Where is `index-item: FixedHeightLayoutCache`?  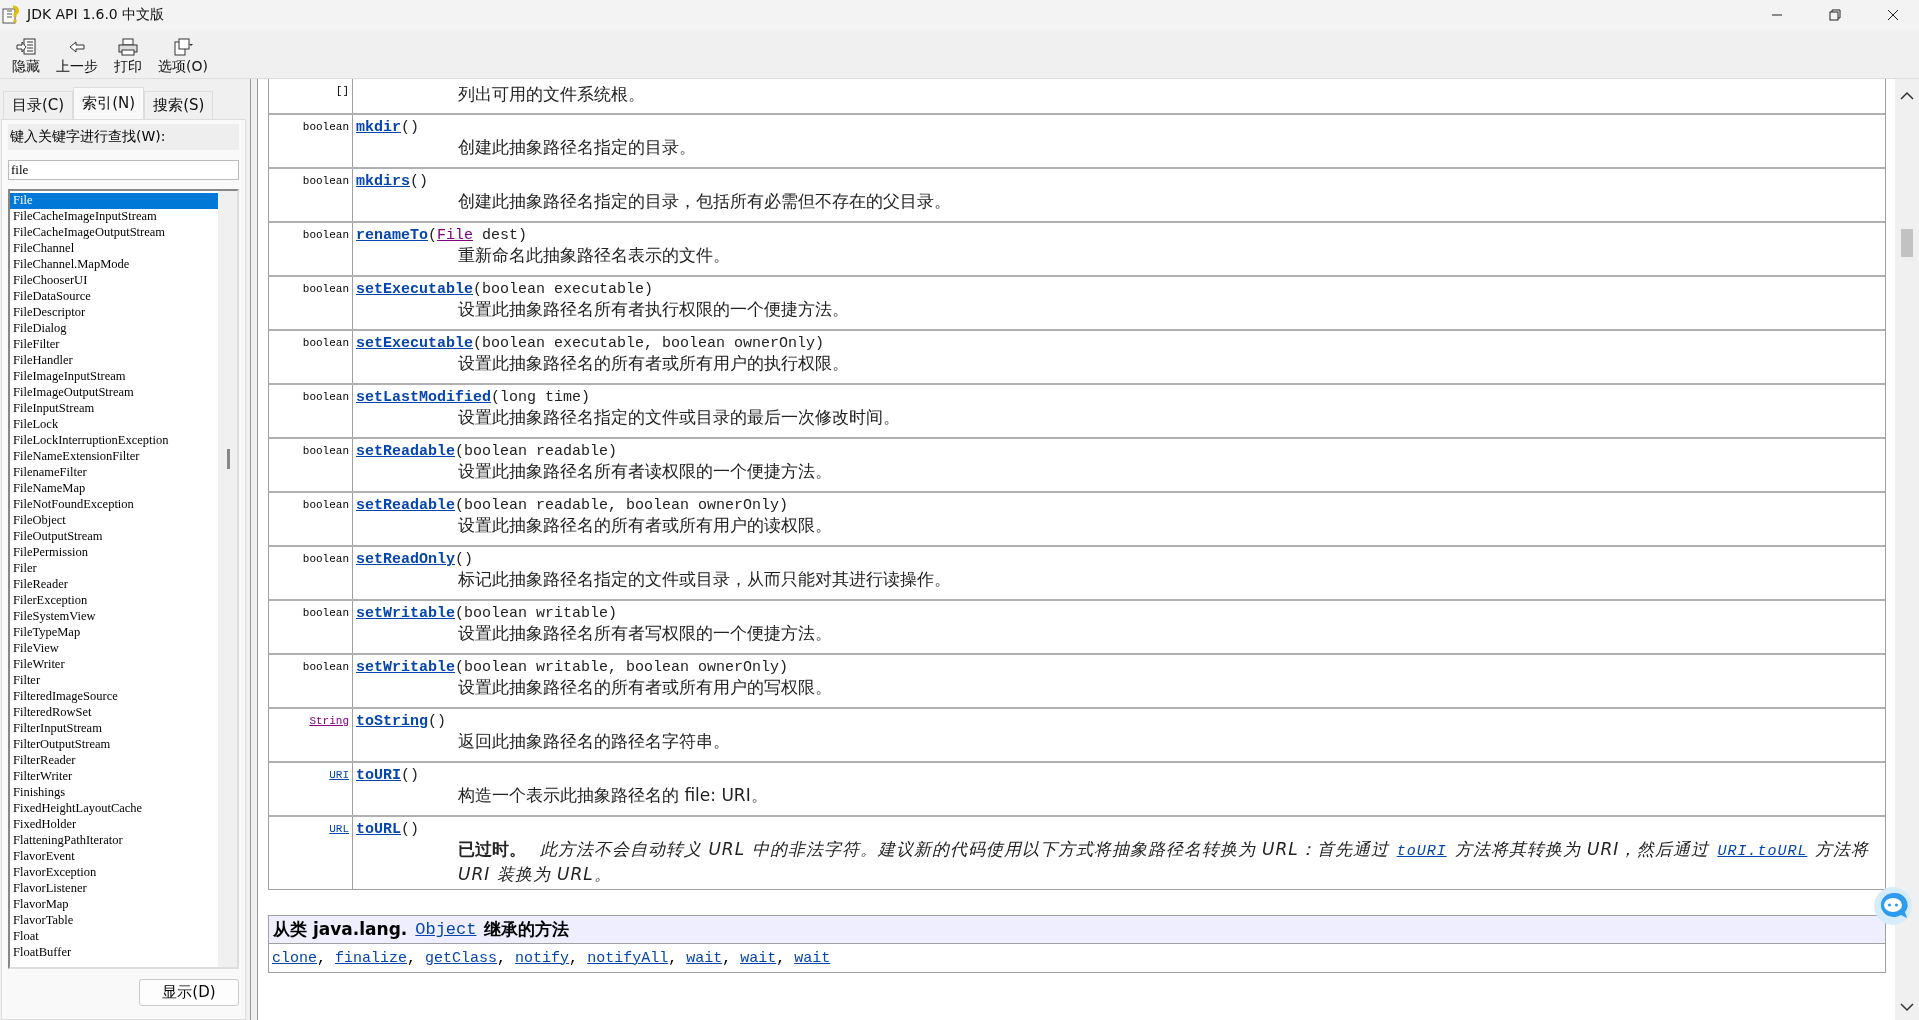
index-item: FixedHeightLayoutCache is located at coordinates (114, 809).